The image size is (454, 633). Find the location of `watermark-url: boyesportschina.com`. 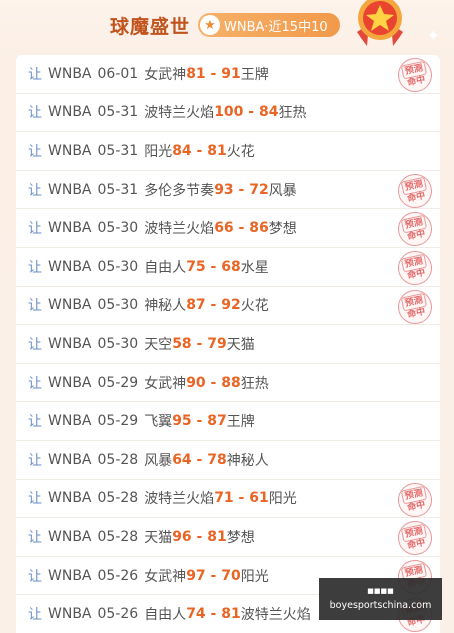

watermark-url: boyesportschina.com is located at coordinates (380, 605).